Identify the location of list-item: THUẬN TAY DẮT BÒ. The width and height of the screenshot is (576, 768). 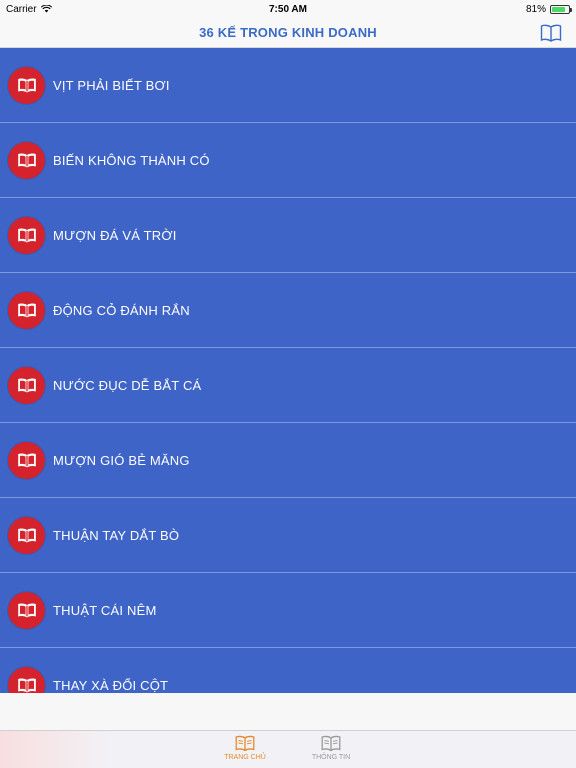
(288, 535).